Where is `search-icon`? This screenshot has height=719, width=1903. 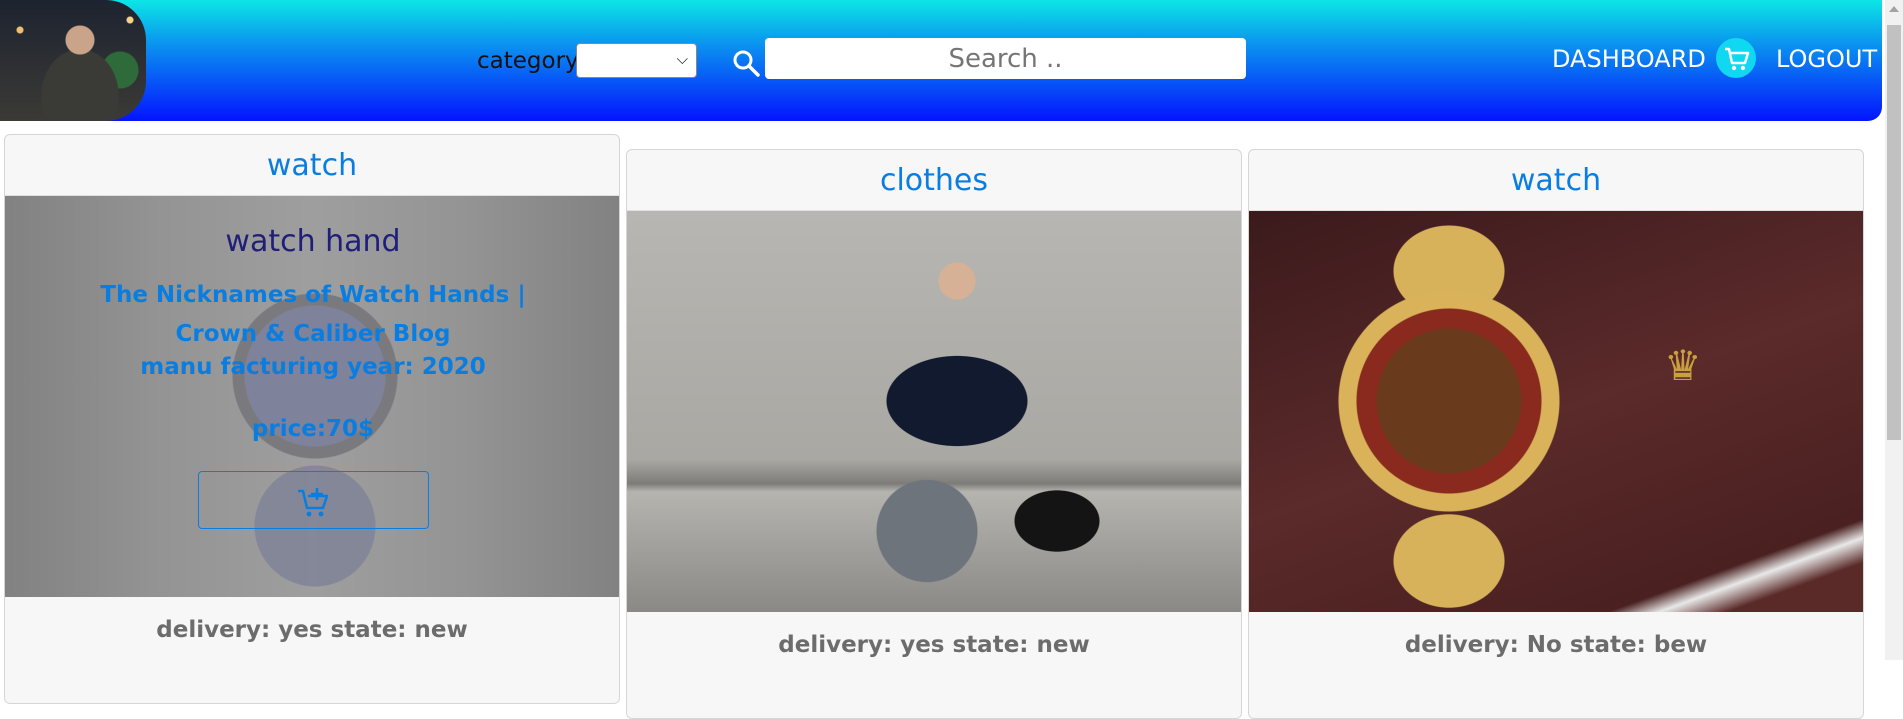 search-icon is located at coordinates (746, 63).